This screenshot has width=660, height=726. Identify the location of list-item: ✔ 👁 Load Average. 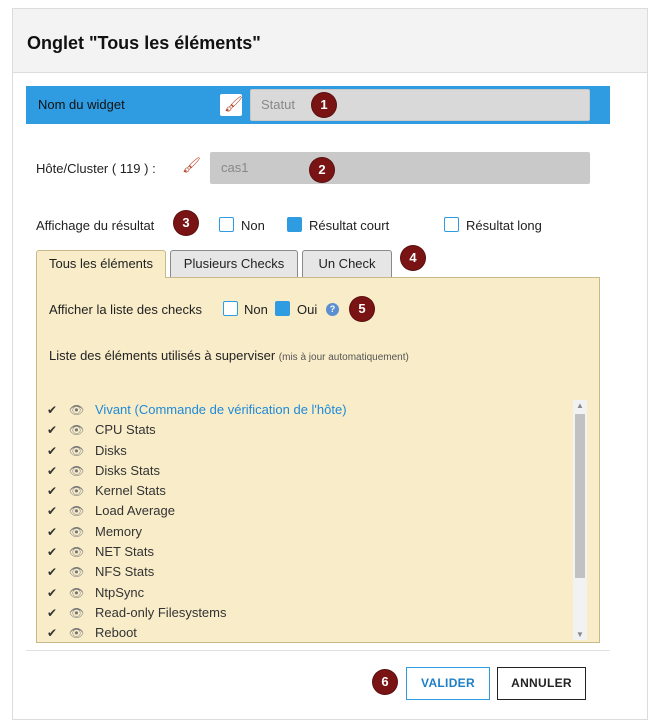
(307, 511).